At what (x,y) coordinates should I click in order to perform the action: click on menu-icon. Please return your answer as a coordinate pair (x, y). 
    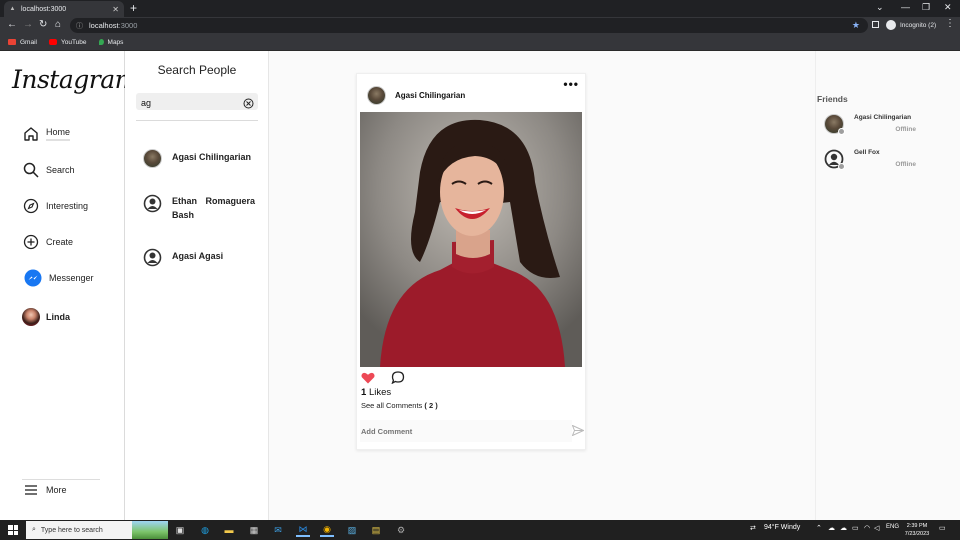
    Looking at the image, I should click on (31, 490).